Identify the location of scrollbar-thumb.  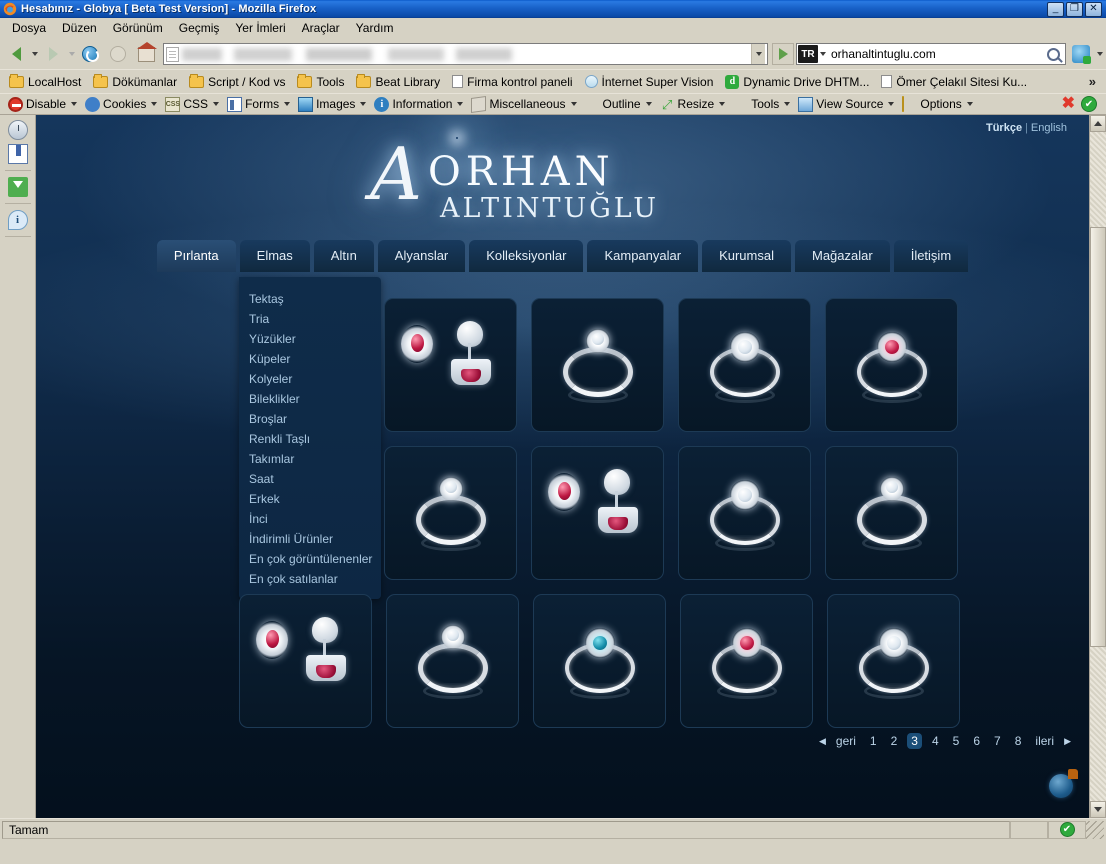
(1098, 437).